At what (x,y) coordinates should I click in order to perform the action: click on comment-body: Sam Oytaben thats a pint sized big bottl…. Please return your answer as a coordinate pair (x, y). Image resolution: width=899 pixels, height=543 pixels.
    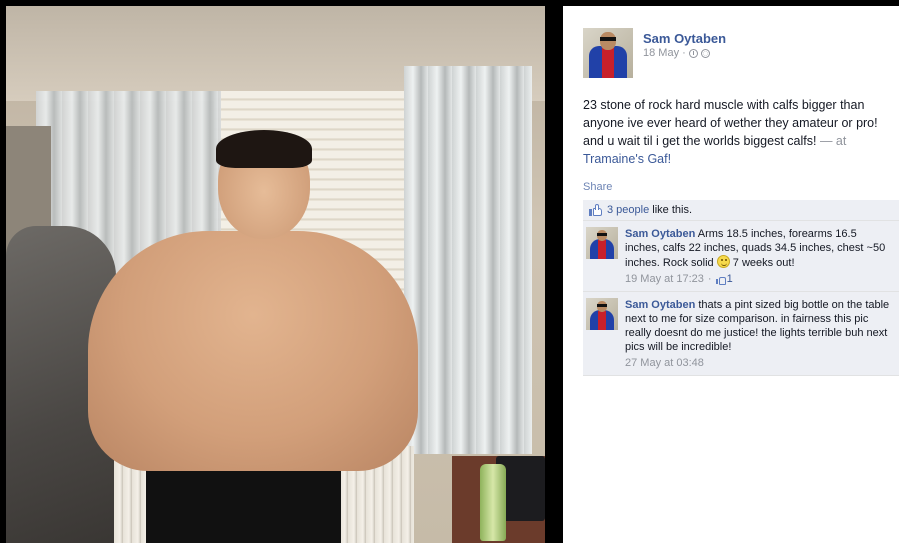
    Looking at the image, I should click on (758, 326).